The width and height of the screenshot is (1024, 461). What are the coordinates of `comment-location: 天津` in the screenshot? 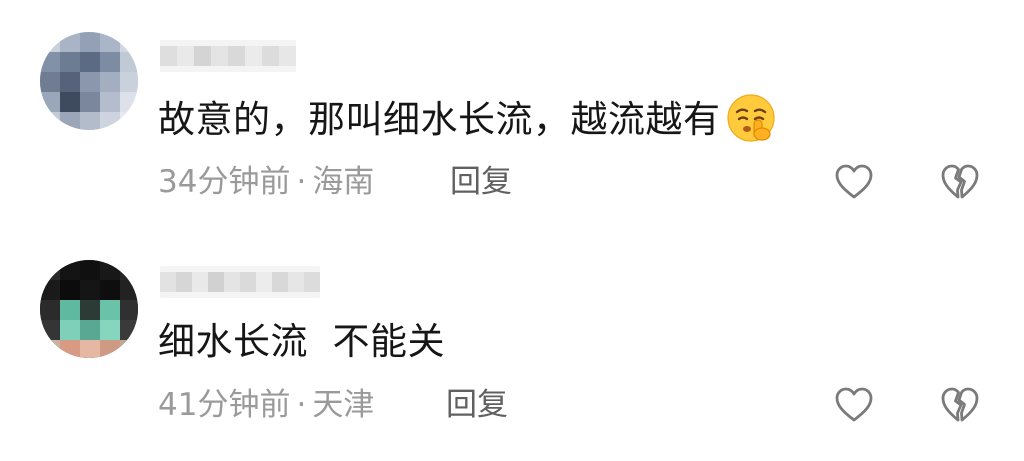 It's located at (343, 405).